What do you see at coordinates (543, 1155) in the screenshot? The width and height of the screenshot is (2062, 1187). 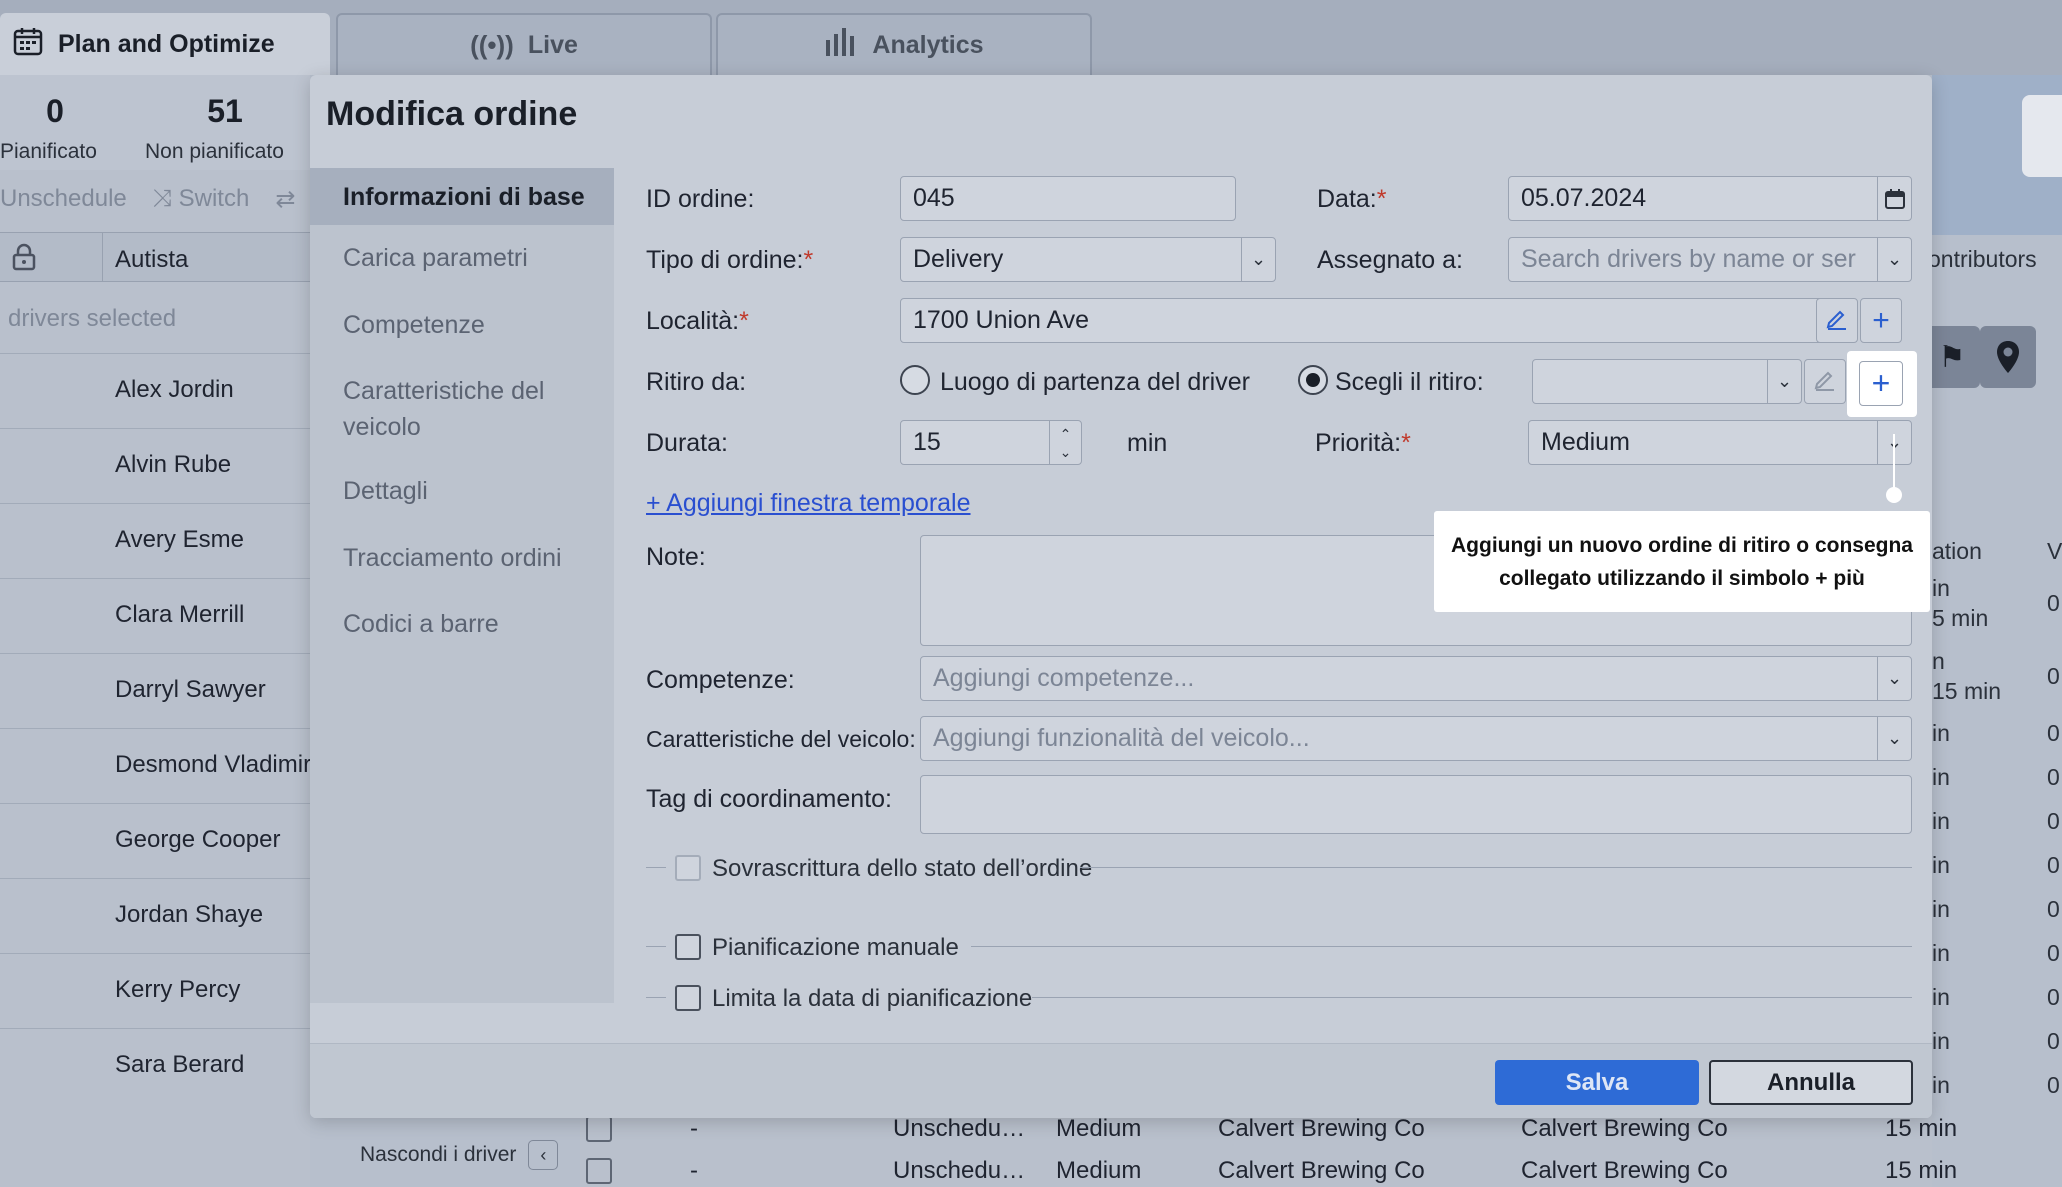 I see `chevron-left-icon: ‹` at bounding box center [543, 1155].